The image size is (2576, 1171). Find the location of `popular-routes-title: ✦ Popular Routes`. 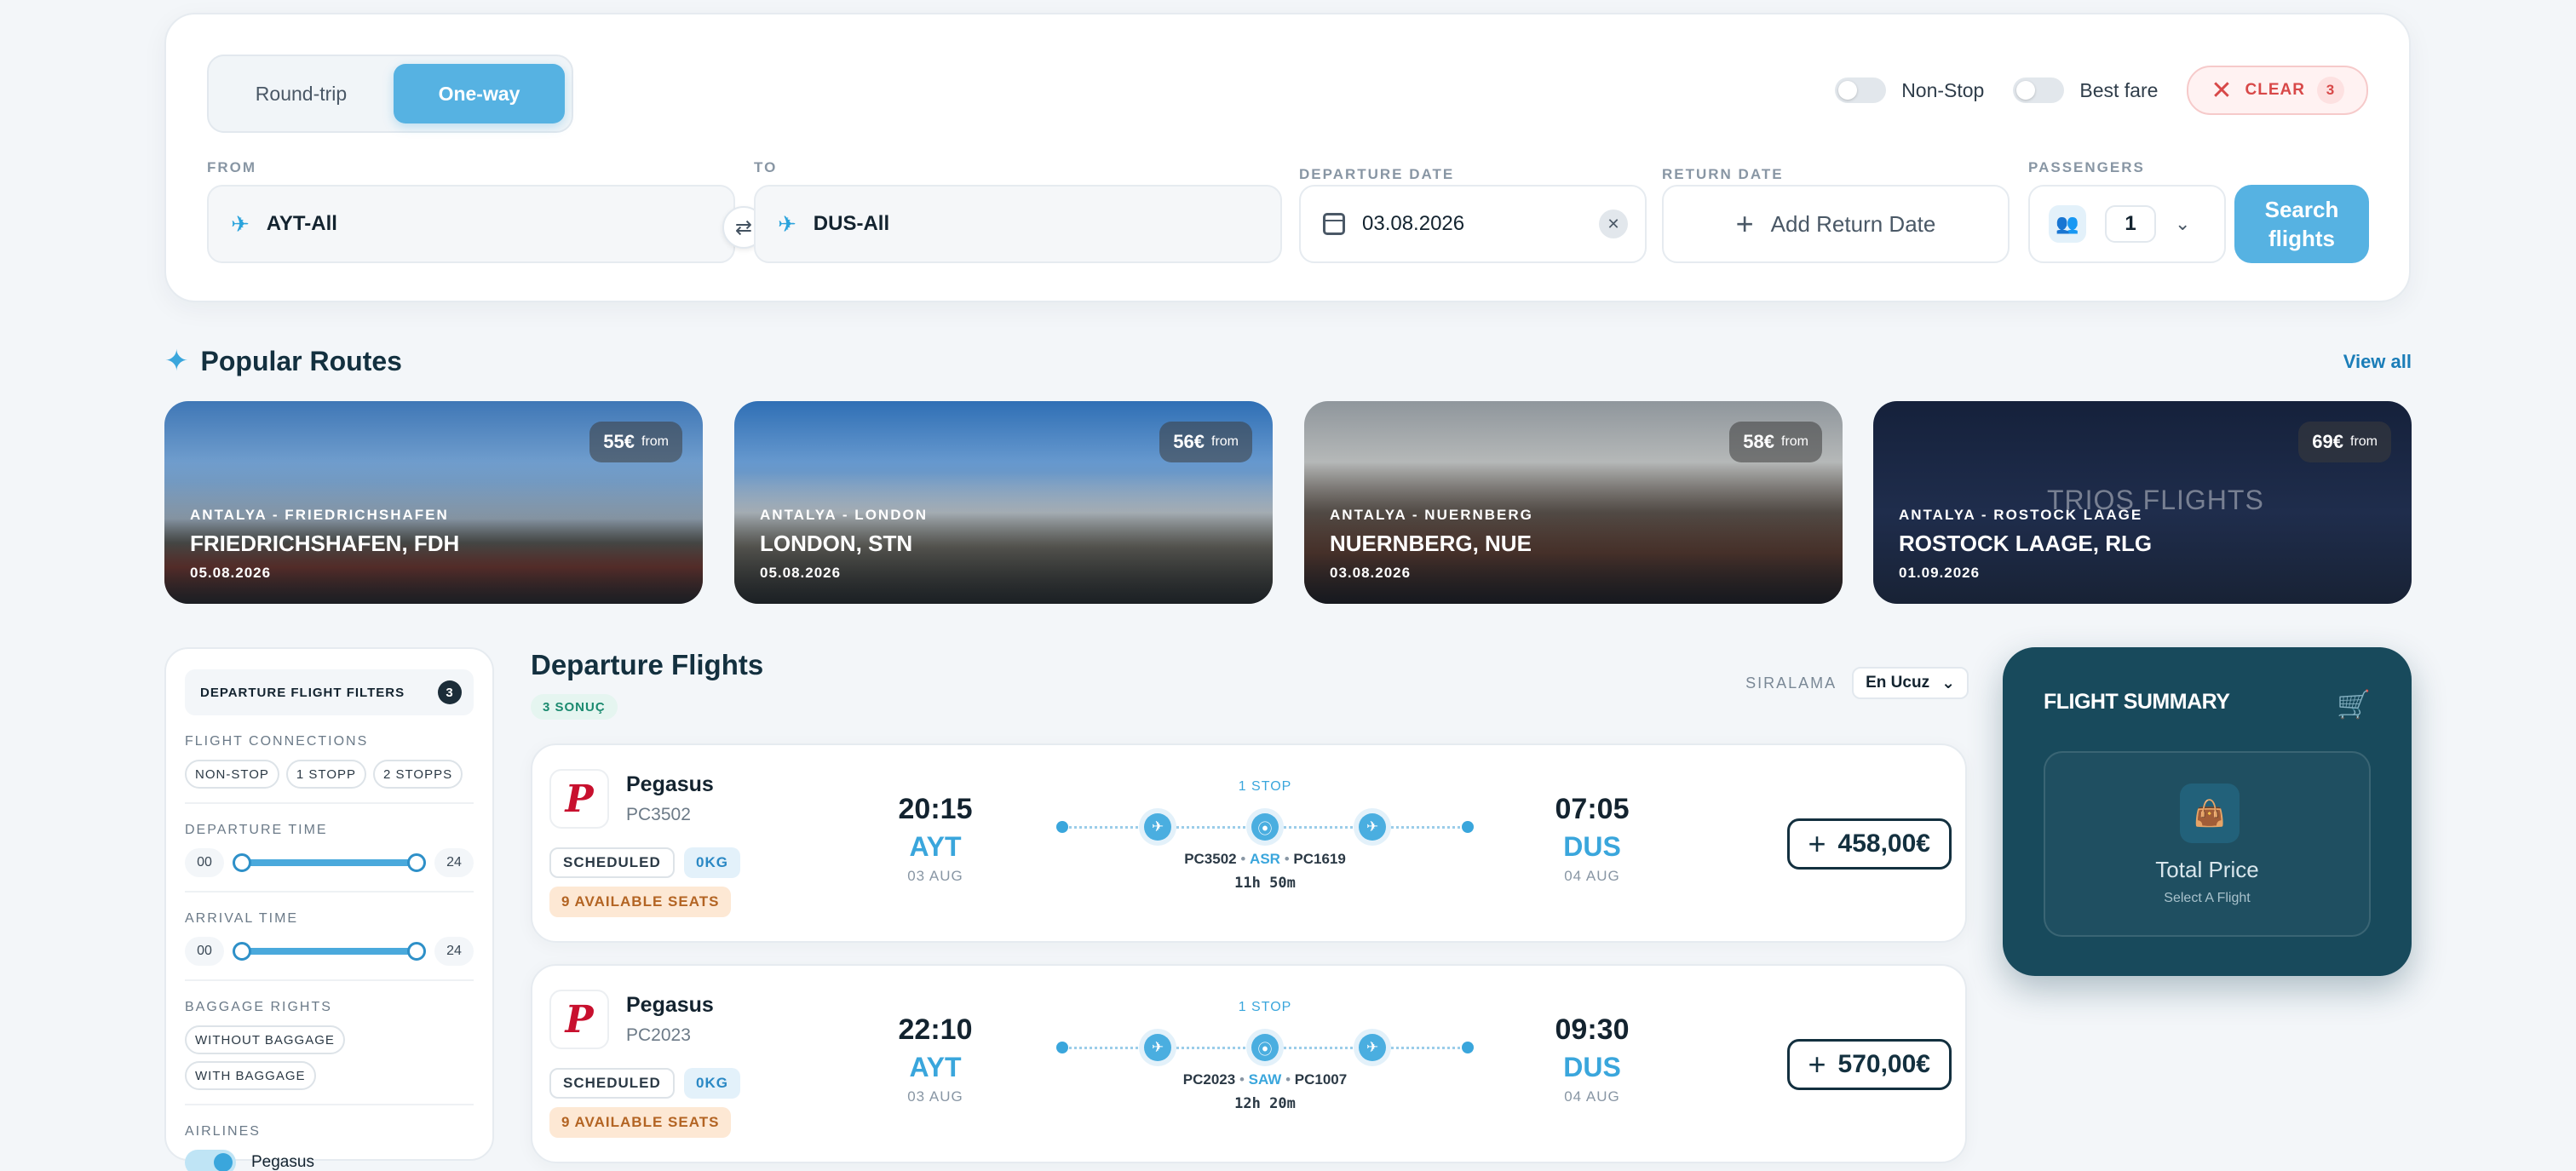

popular-routes-title: ✦ Popular Routes is located at coordinates (283, 361).